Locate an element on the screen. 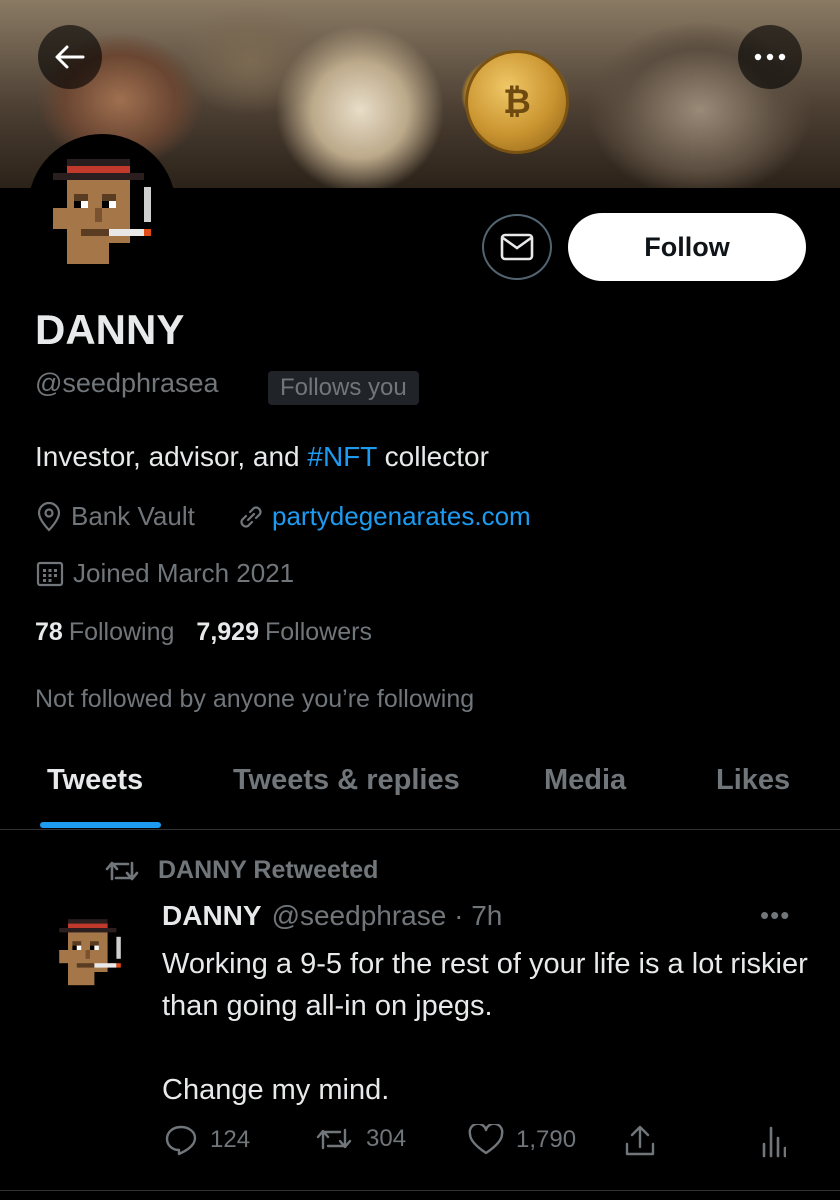 The width and height of the screenshot is (840, 1200). mutual-followers-note: Not followed by anyone you’re following is located at coordinates (255, 699).